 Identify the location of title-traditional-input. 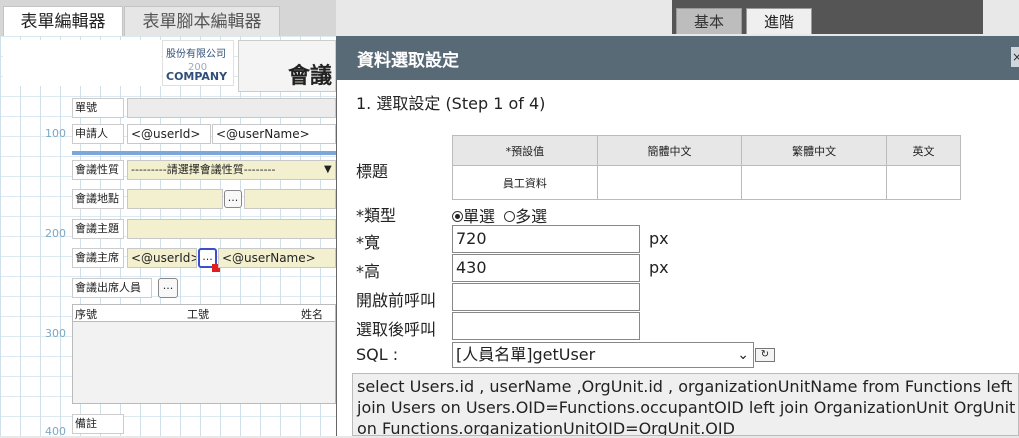
(814, 182).